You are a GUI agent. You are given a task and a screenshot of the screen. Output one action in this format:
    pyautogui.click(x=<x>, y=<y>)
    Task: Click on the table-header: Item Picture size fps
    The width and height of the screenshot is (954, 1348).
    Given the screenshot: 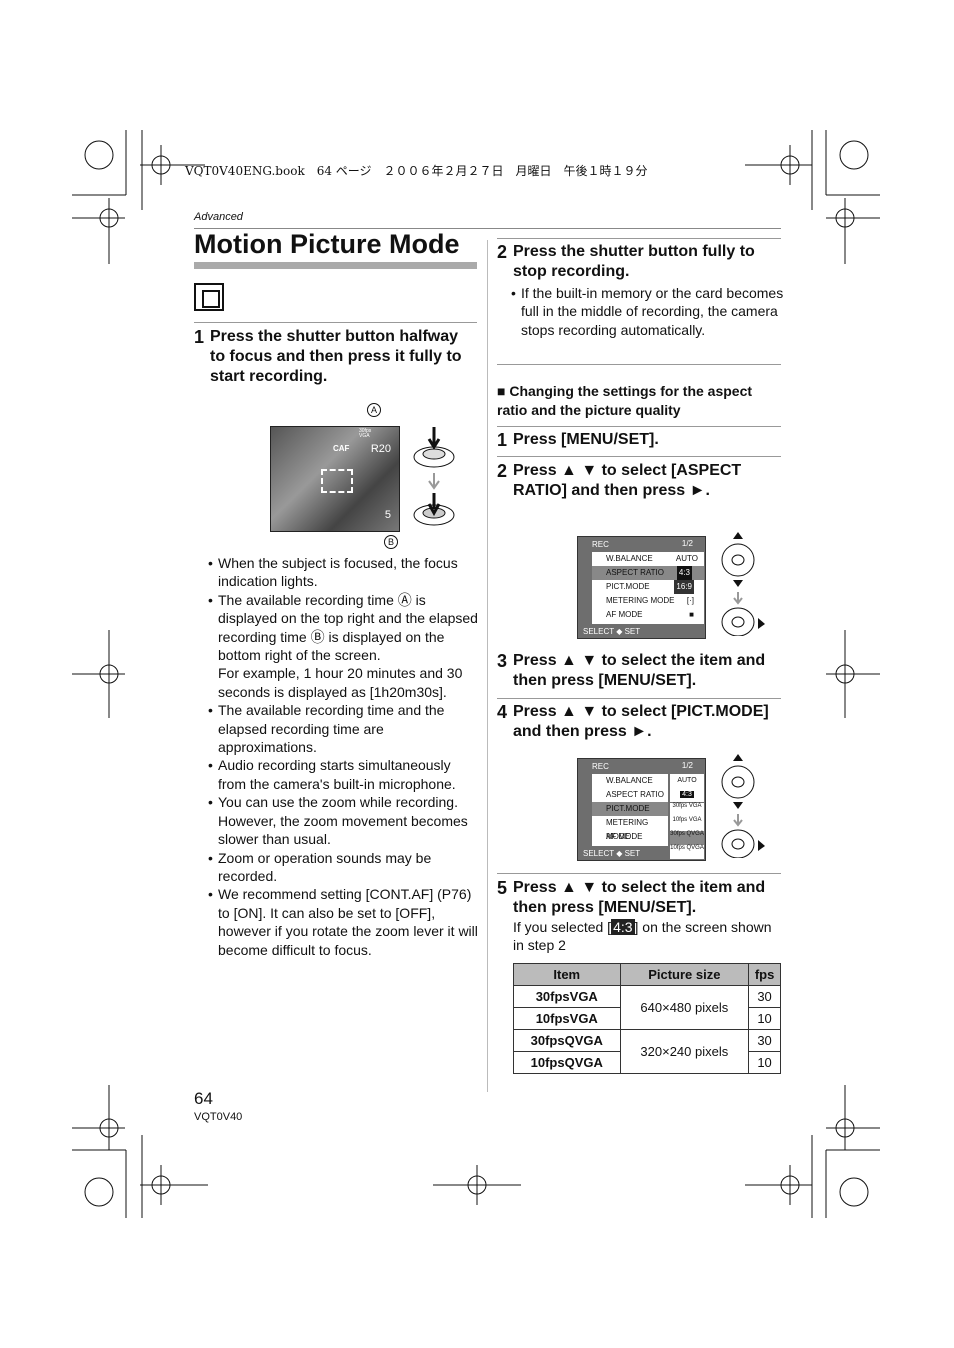 What is the action you would take?
    pyautogui.click(x=647, y=974)
    